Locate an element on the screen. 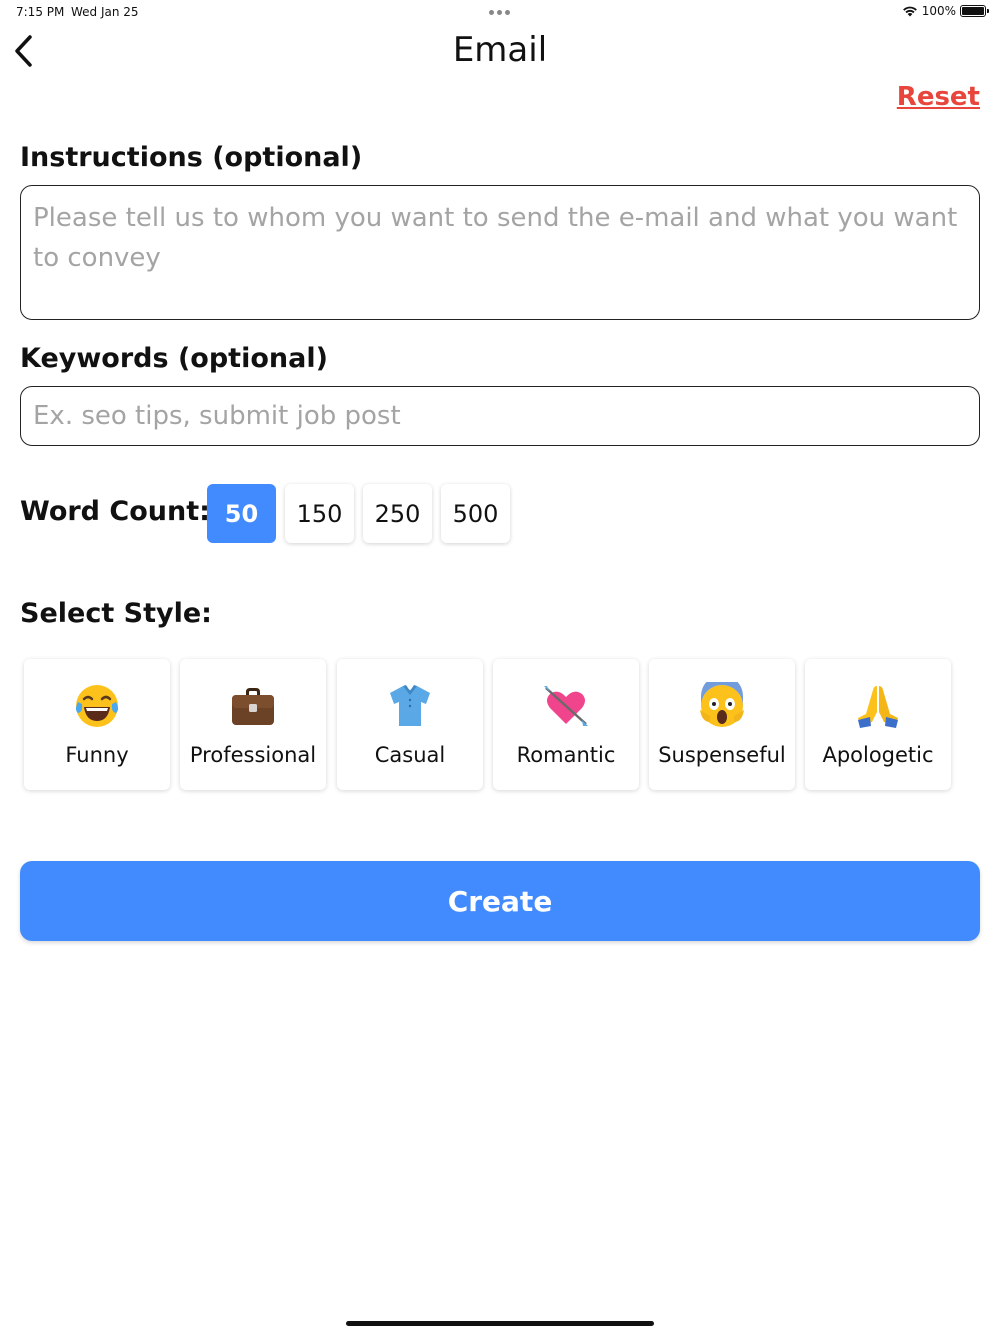 Image resolution: width=1000 pixels, height=1334 pixels. style-option-funny: Funny is located at coordinates (97, 724).